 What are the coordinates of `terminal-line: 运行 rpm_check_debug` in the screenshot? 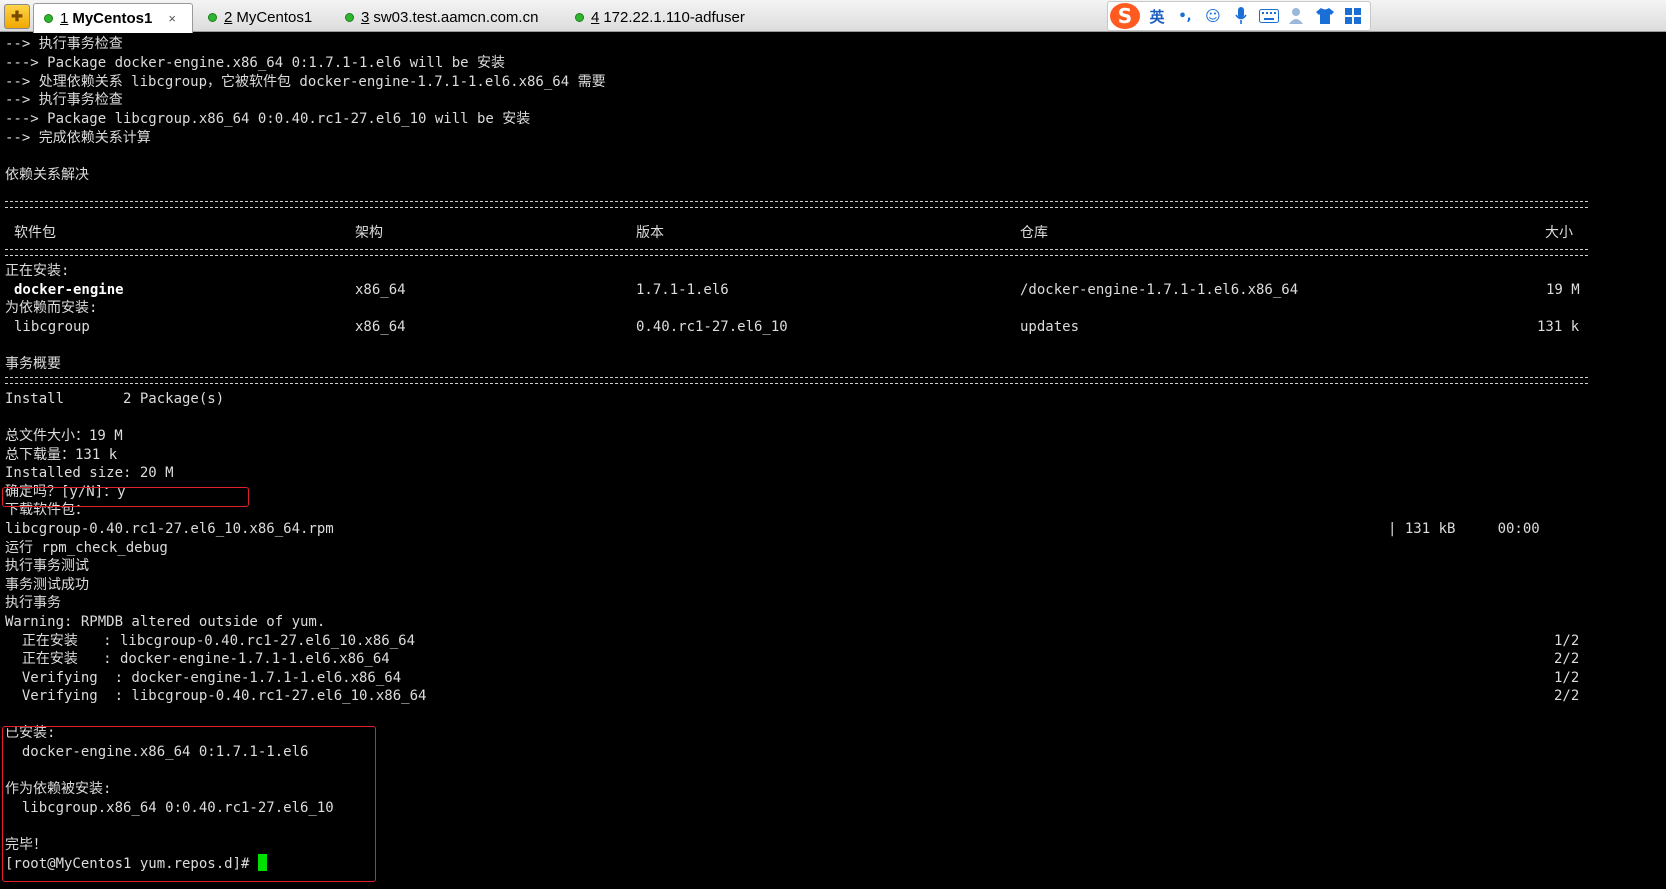 It's located at (86, 548).